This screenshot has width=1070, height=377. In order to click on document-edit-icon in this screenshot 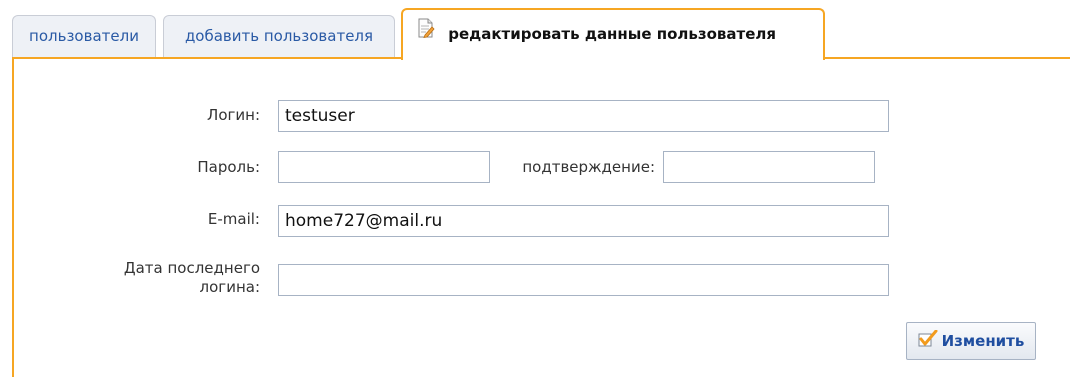, I will do `click(426, 33)`.